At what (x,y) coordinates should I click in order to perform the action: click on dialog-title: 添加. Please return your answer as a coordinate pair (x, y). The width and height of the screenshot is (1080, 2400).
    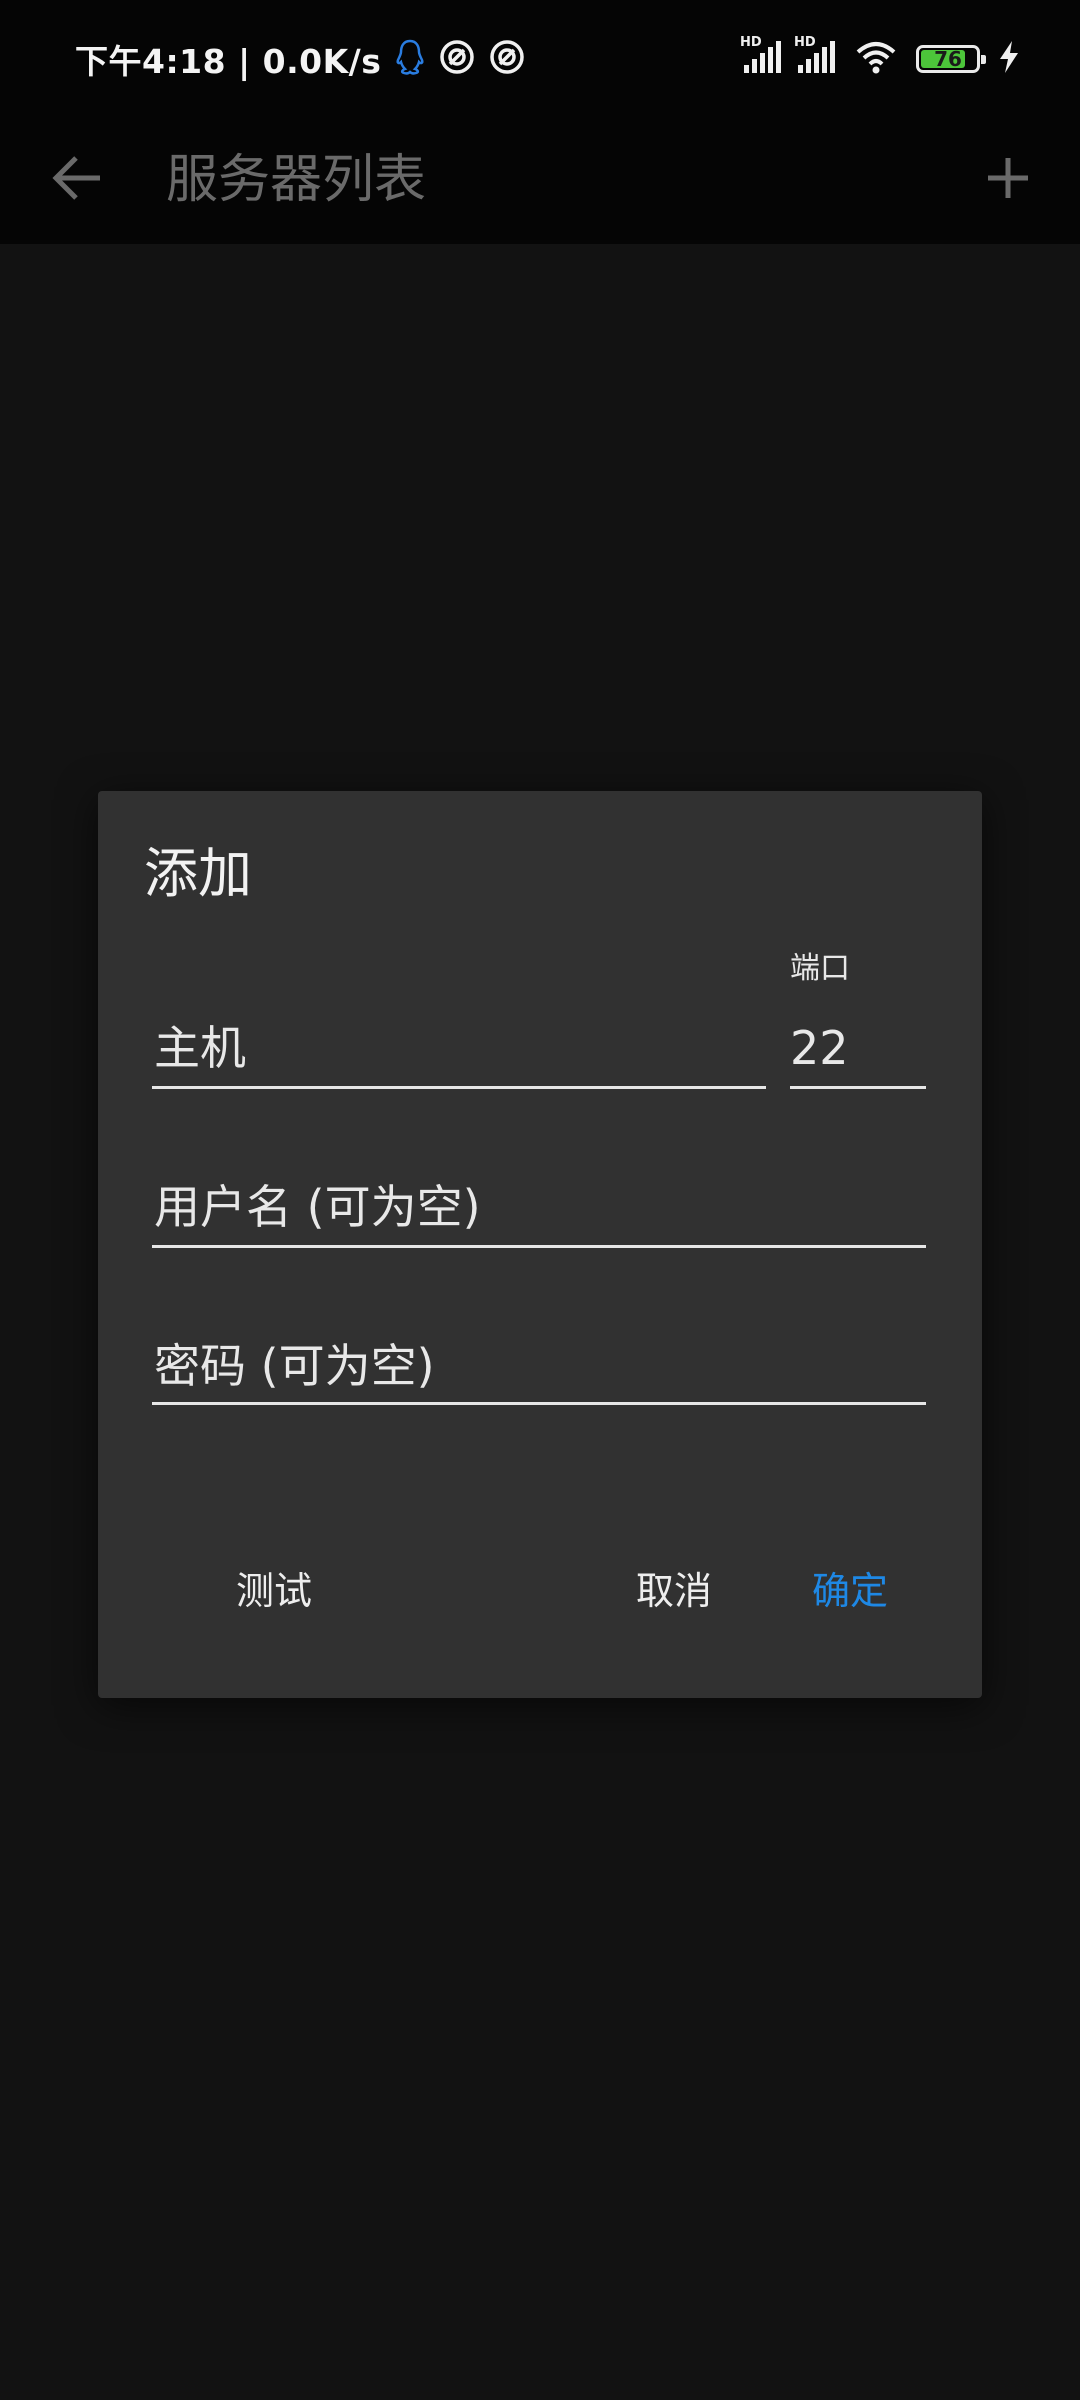
    Looking at the image, I should click on (198, 873).